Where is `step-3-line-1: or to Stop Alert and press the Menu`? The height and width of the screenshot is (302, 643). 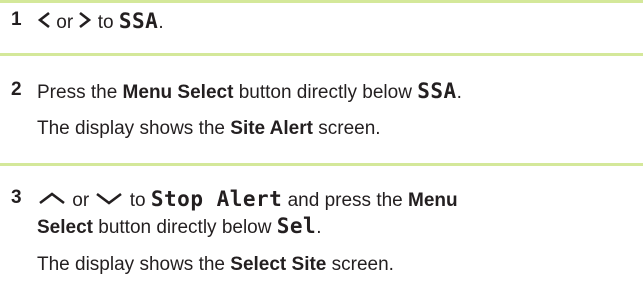
step-3-line-1: or to Stop Alert and press the Menu is located at coordinates (247, 199).